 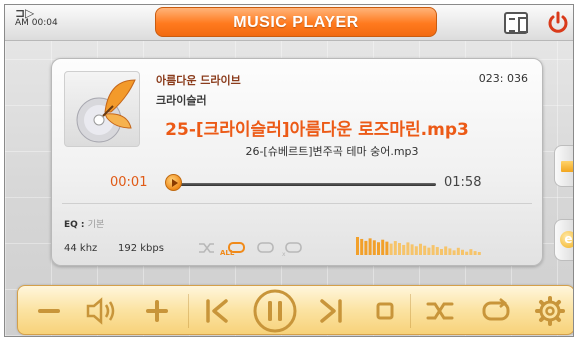 What do you see at coordinates (129, 182) in the screenshot?
I see `elapsed-time: 00:01` at bounding box center [129, 182].